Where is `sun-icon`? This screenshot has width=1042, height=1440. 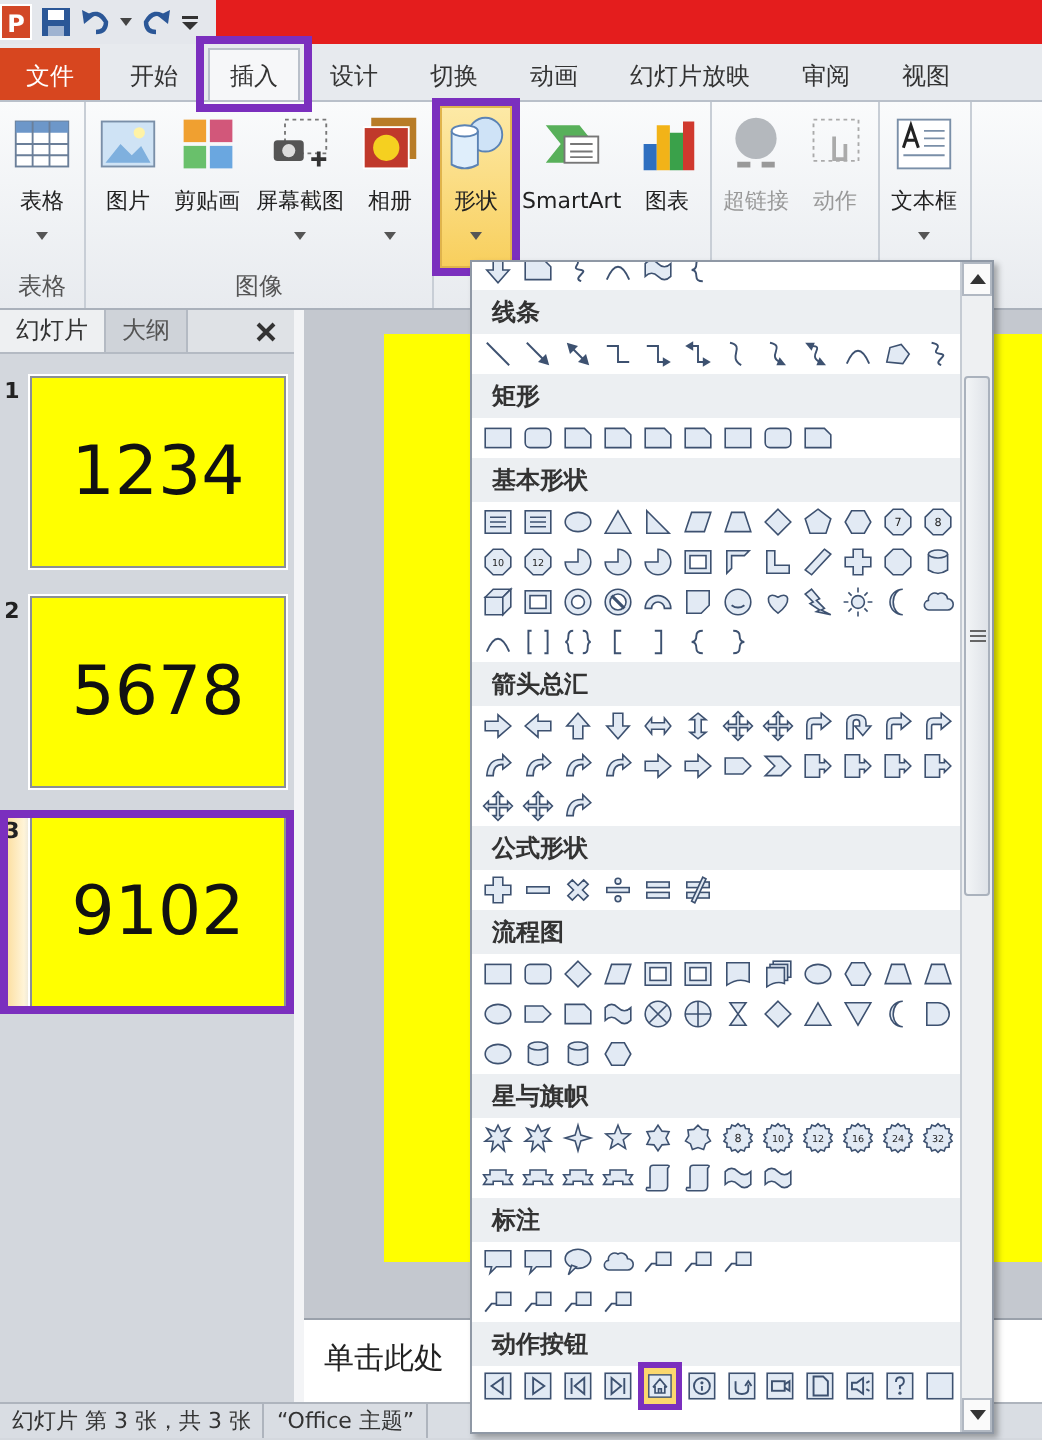
sun-icon is located at coordinates (858, 602).